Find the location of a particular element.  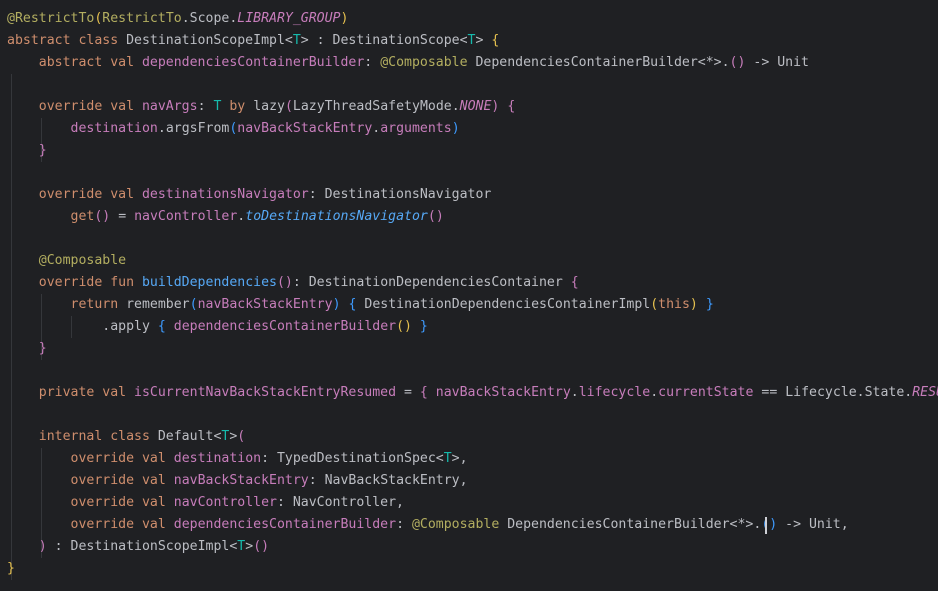

code-token: this is located at coordinates (674, 304).